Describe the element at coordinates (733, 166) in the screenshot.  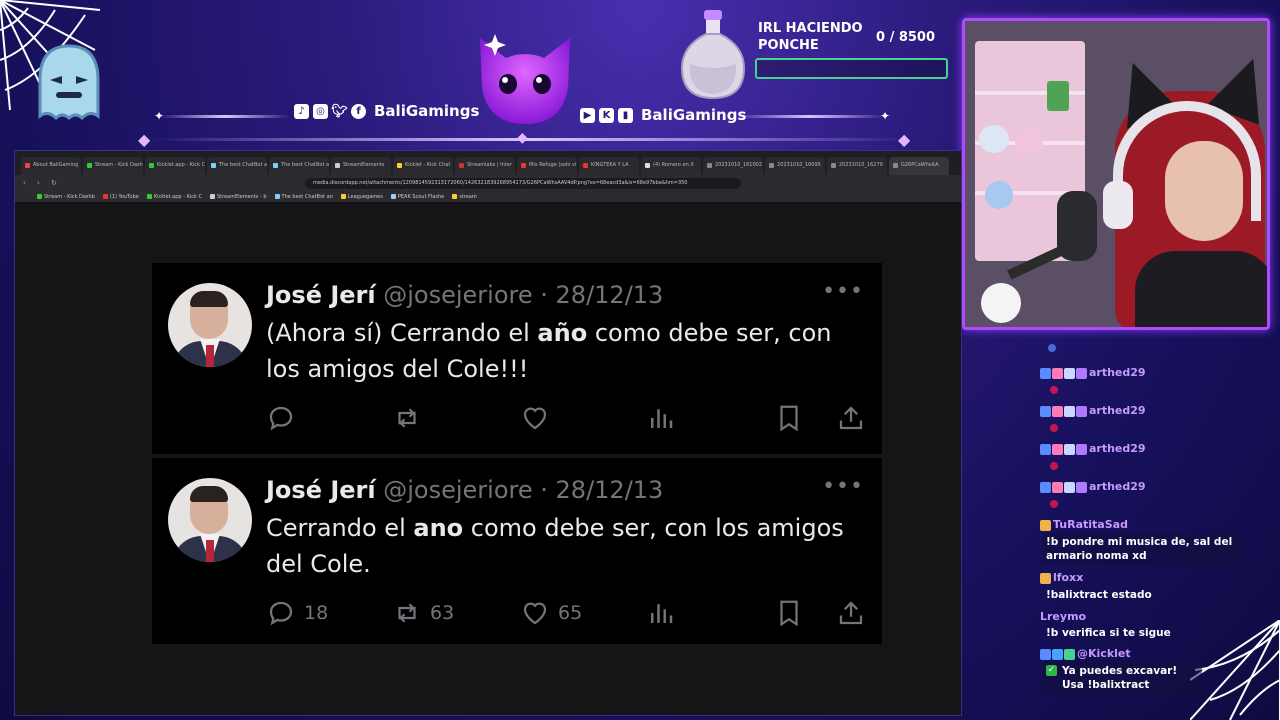
I see `browser-tab: 20231010_161002` at that location.